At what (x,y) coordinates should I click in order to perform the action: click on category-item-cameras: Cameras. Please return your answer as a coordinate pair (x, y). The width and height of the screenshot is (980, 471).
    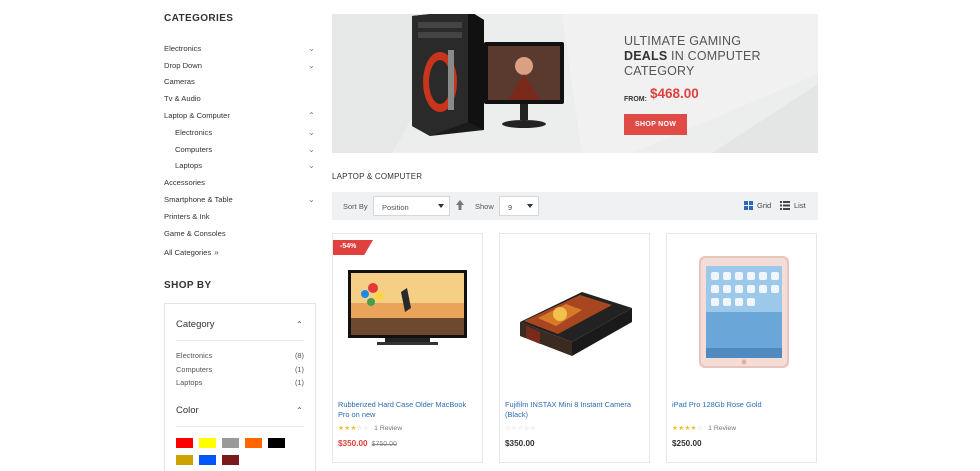
    Looking at the image, I should click on (240, 82).